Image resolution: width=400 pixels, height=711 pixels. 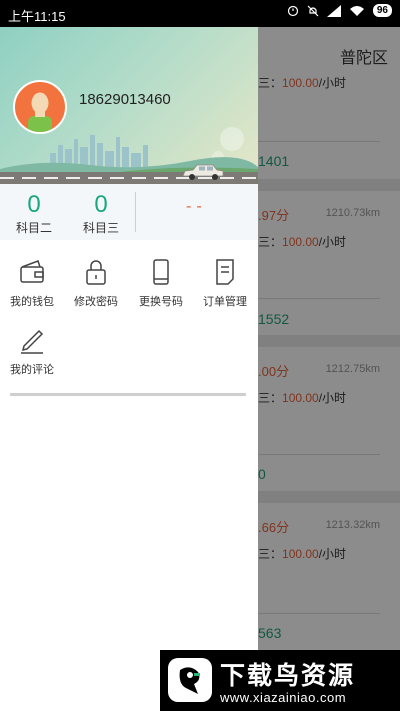 I want to click on watermark-title: 下载鸟资源, so click(x=288, y=676).